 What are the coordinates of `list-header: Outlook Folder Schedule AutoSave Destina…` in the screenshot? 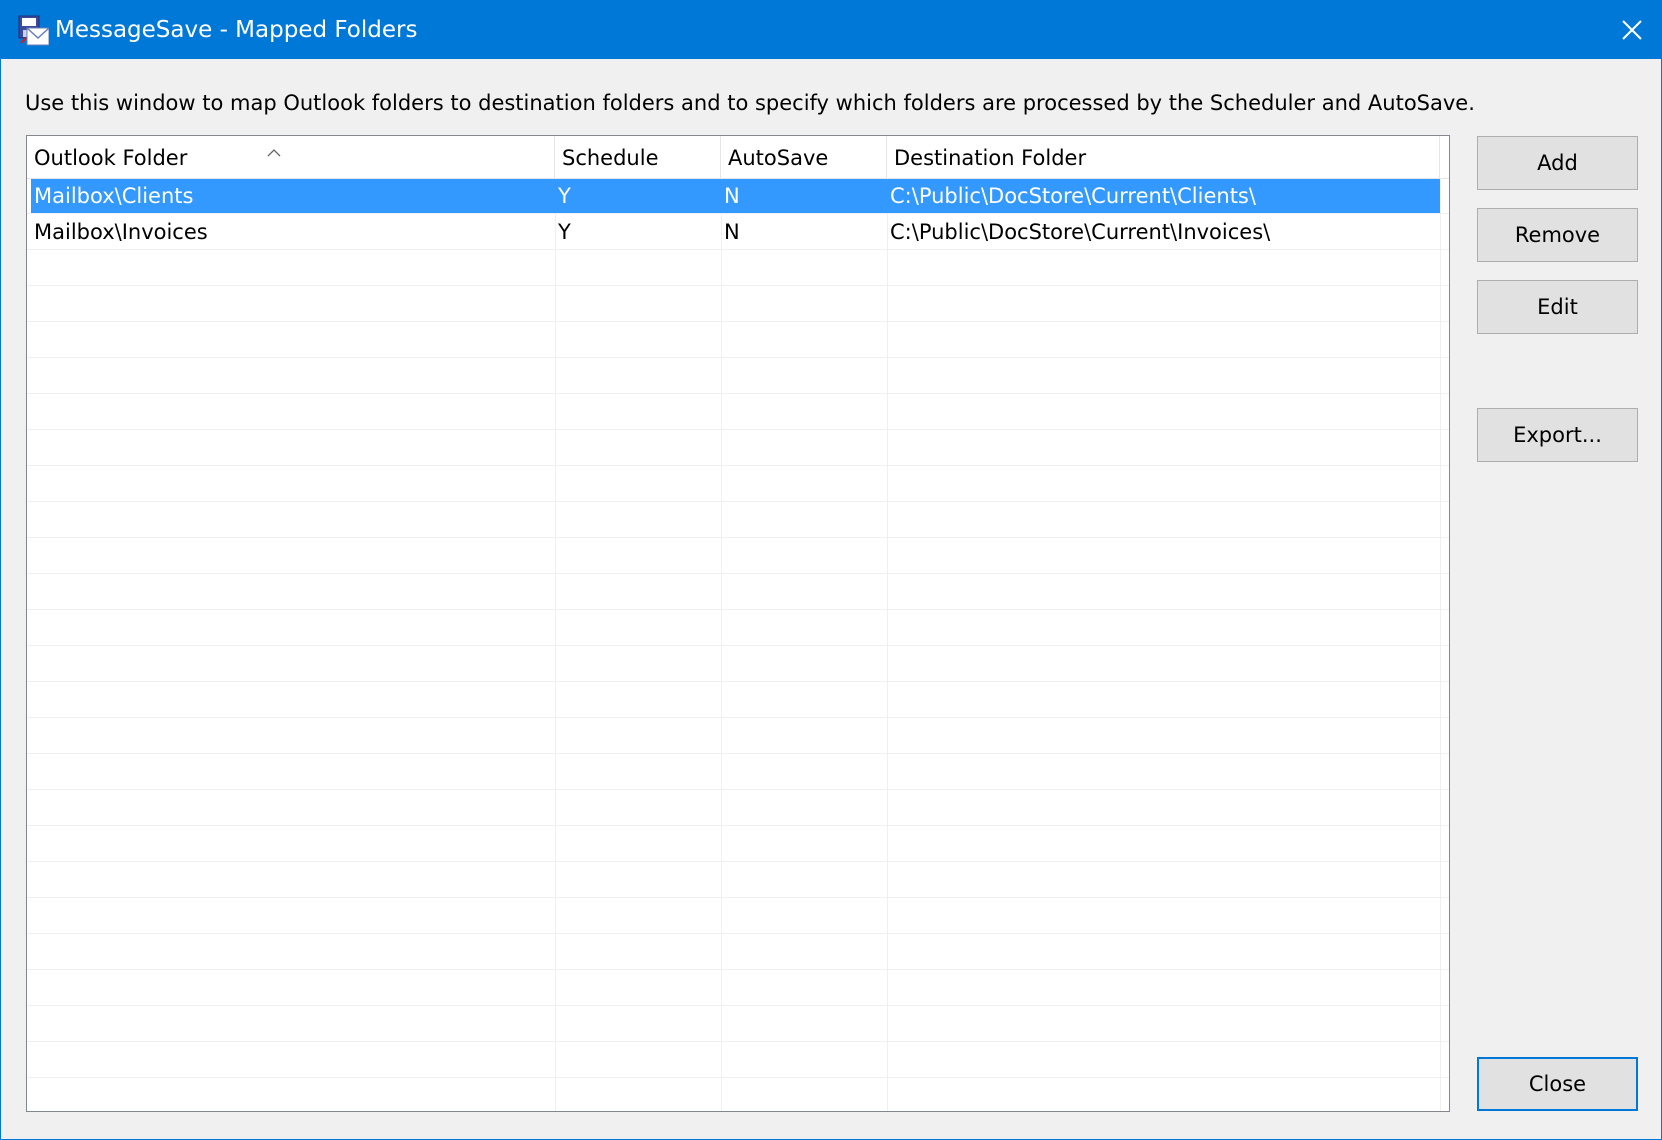 It's located at (738, 157).